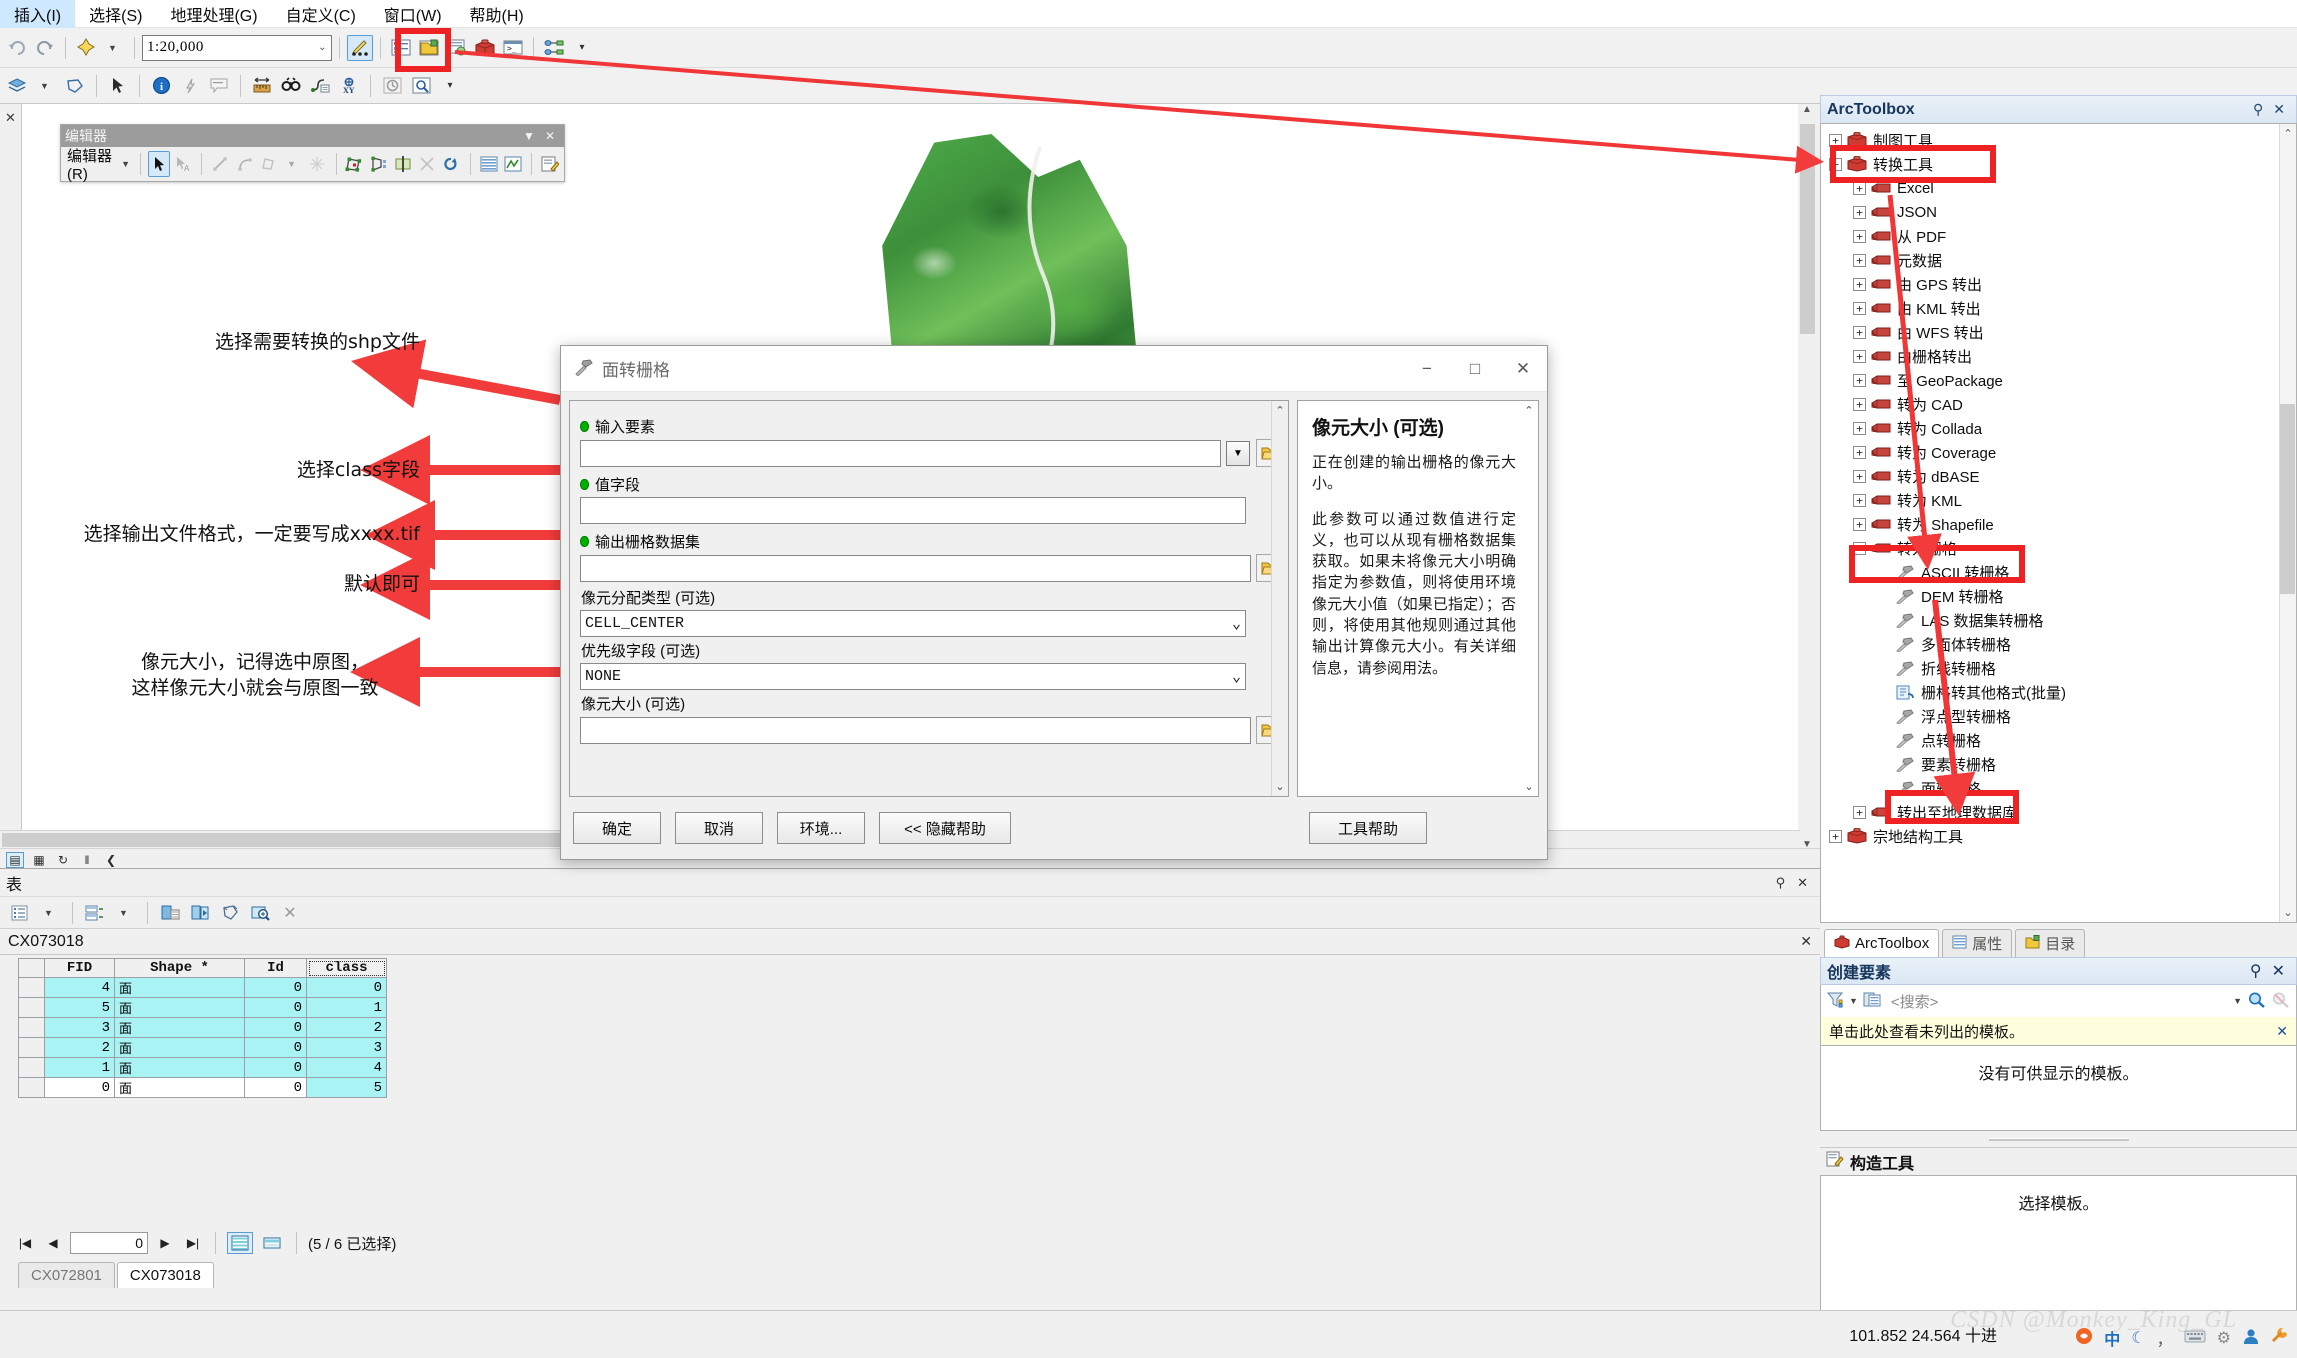 This screenshot has width=2297, height=1358. I want to click on scroll-down-icon: ⌄, so click(1528, 786).